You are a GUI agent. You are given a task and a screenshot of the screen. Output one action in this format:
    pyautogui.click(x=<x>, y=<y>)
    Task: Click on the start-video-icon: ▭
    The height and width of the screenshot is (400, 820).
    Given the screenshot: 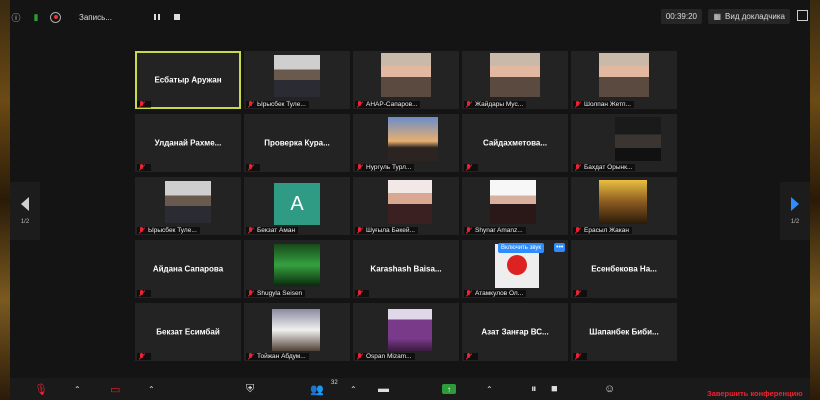 What is the action you would take?
    pyautogui.click(x=115, y=389)
    